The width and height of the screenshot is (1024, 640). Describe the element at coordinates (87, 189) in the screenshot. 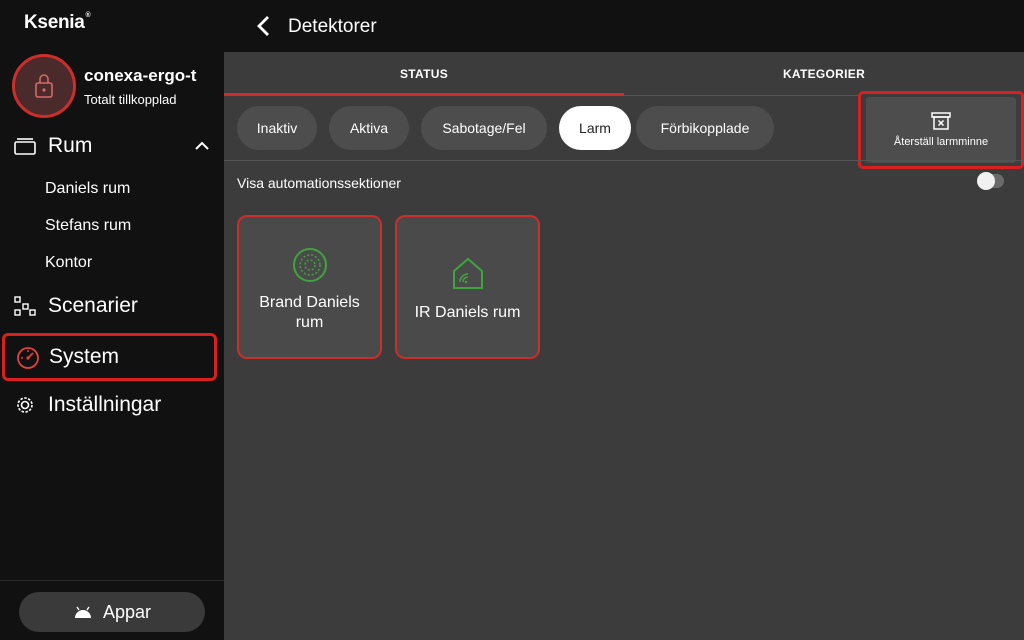

I see `sidebar-subitem-daniels-rum: Daniels rum` at that location.